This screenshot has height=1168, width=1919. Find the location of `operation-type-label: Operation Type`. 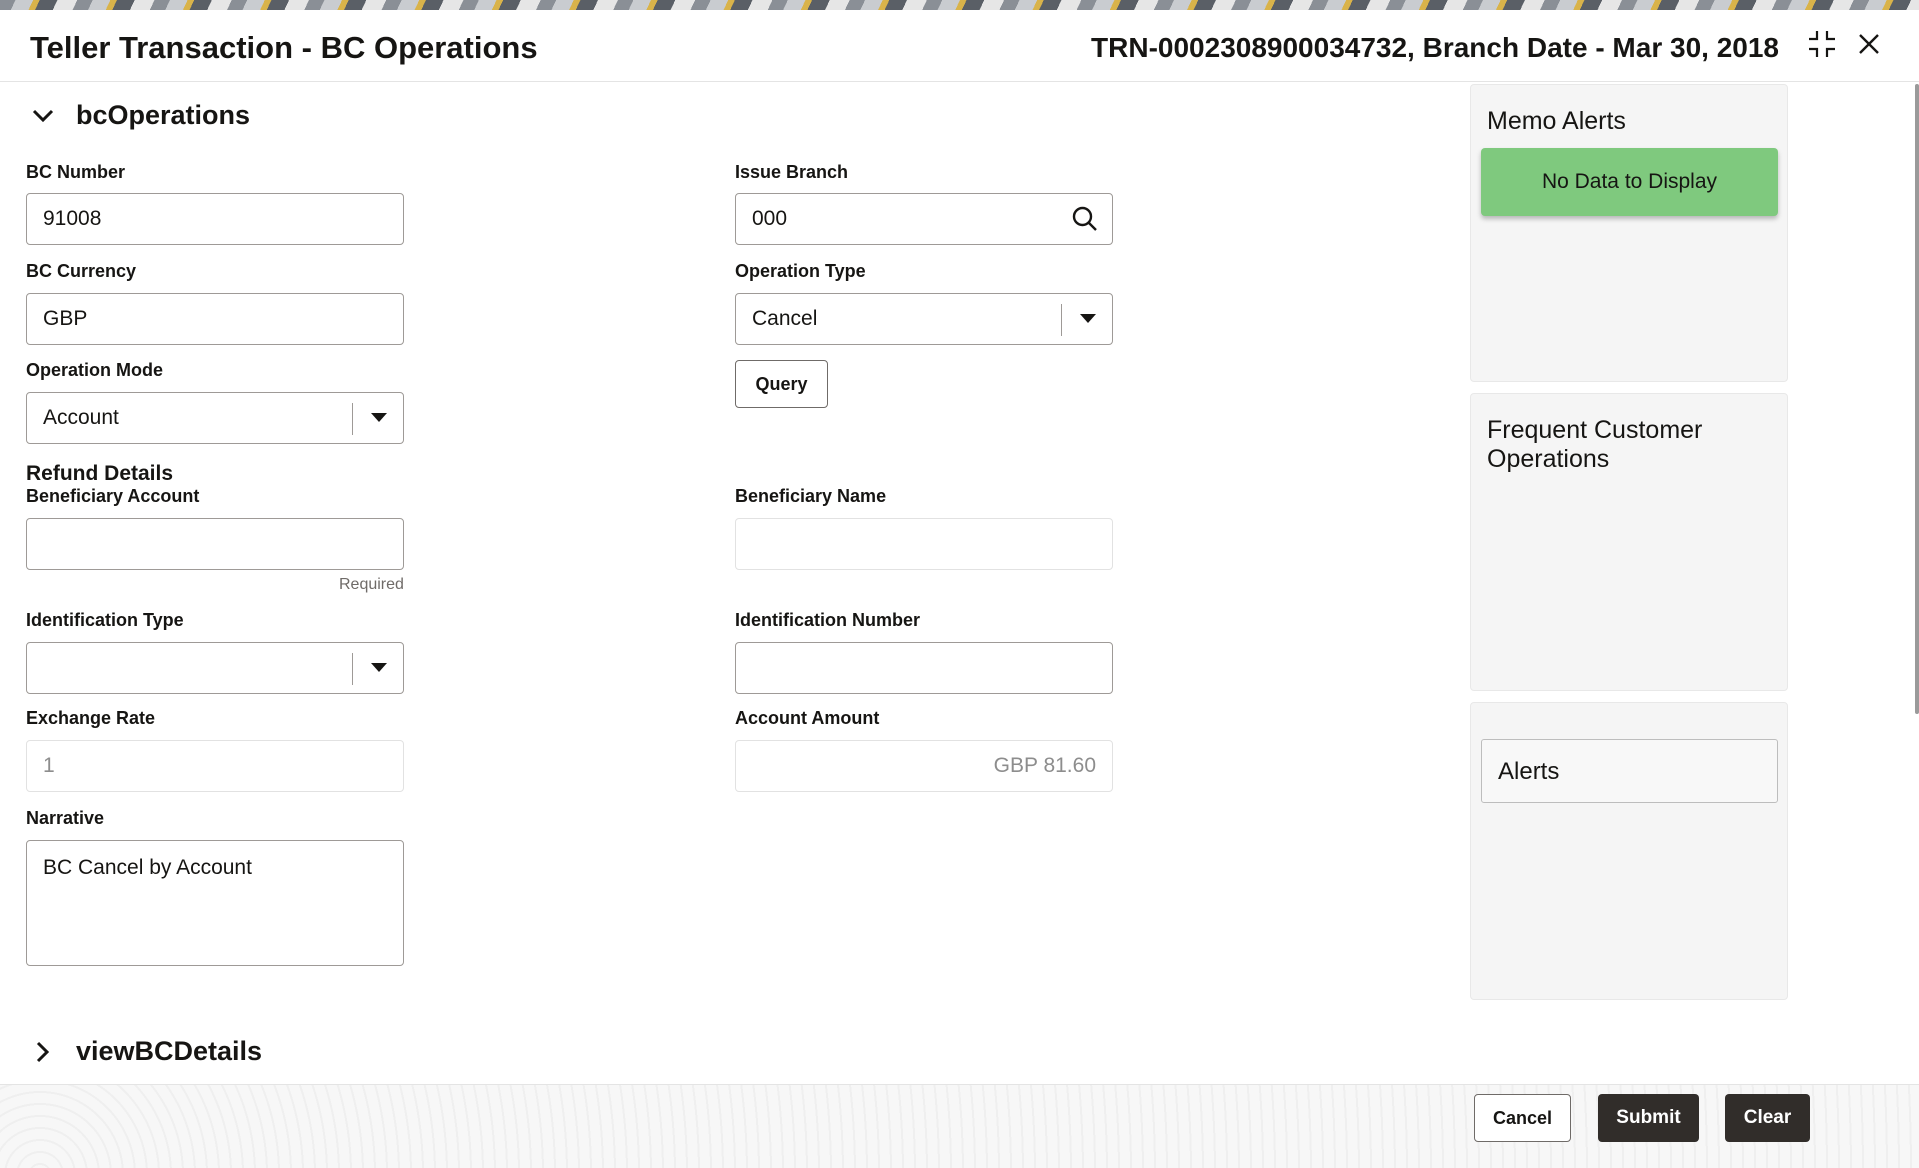

operation-type-label: Operation Type is located at coordinates (800, 271).